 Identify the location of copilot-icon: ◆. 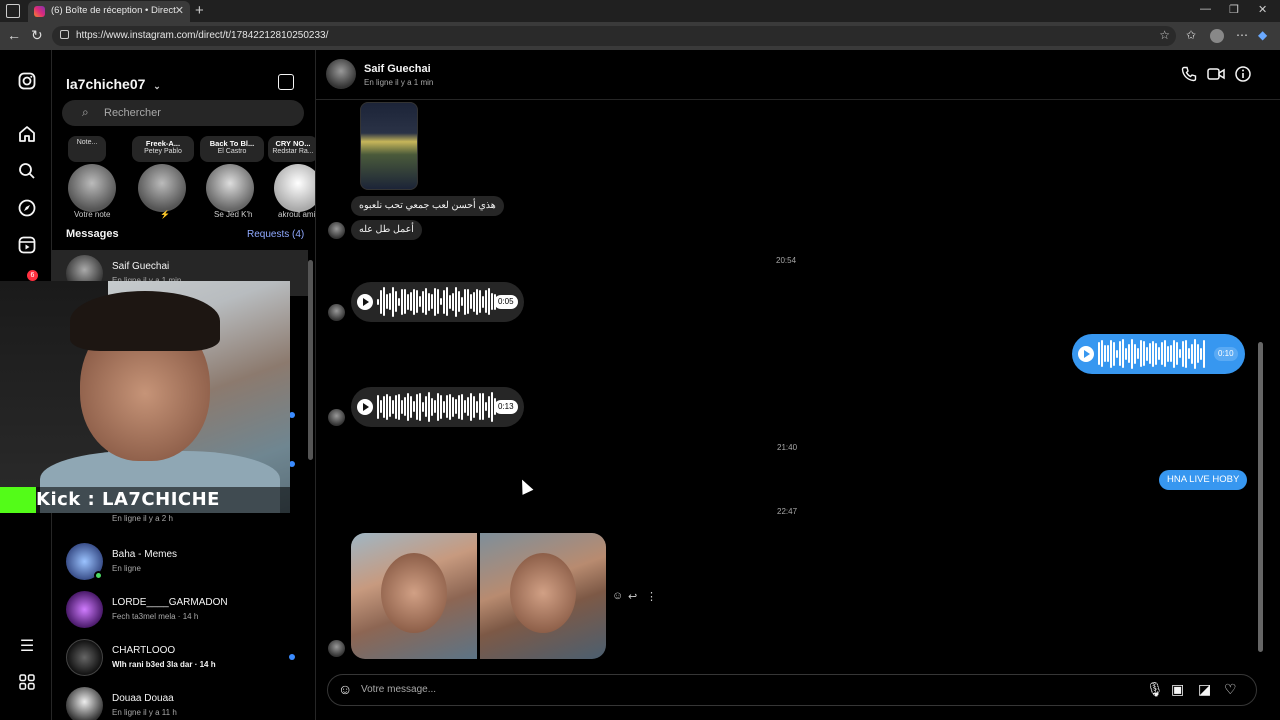
(1262, 35).